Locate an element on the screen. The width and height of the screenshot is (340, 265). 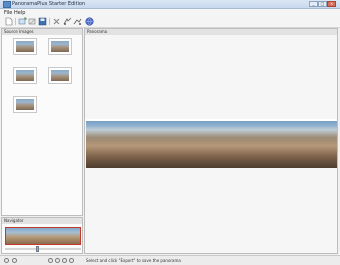
navigator-panel: Navigator is located at coordinates (42, 235).